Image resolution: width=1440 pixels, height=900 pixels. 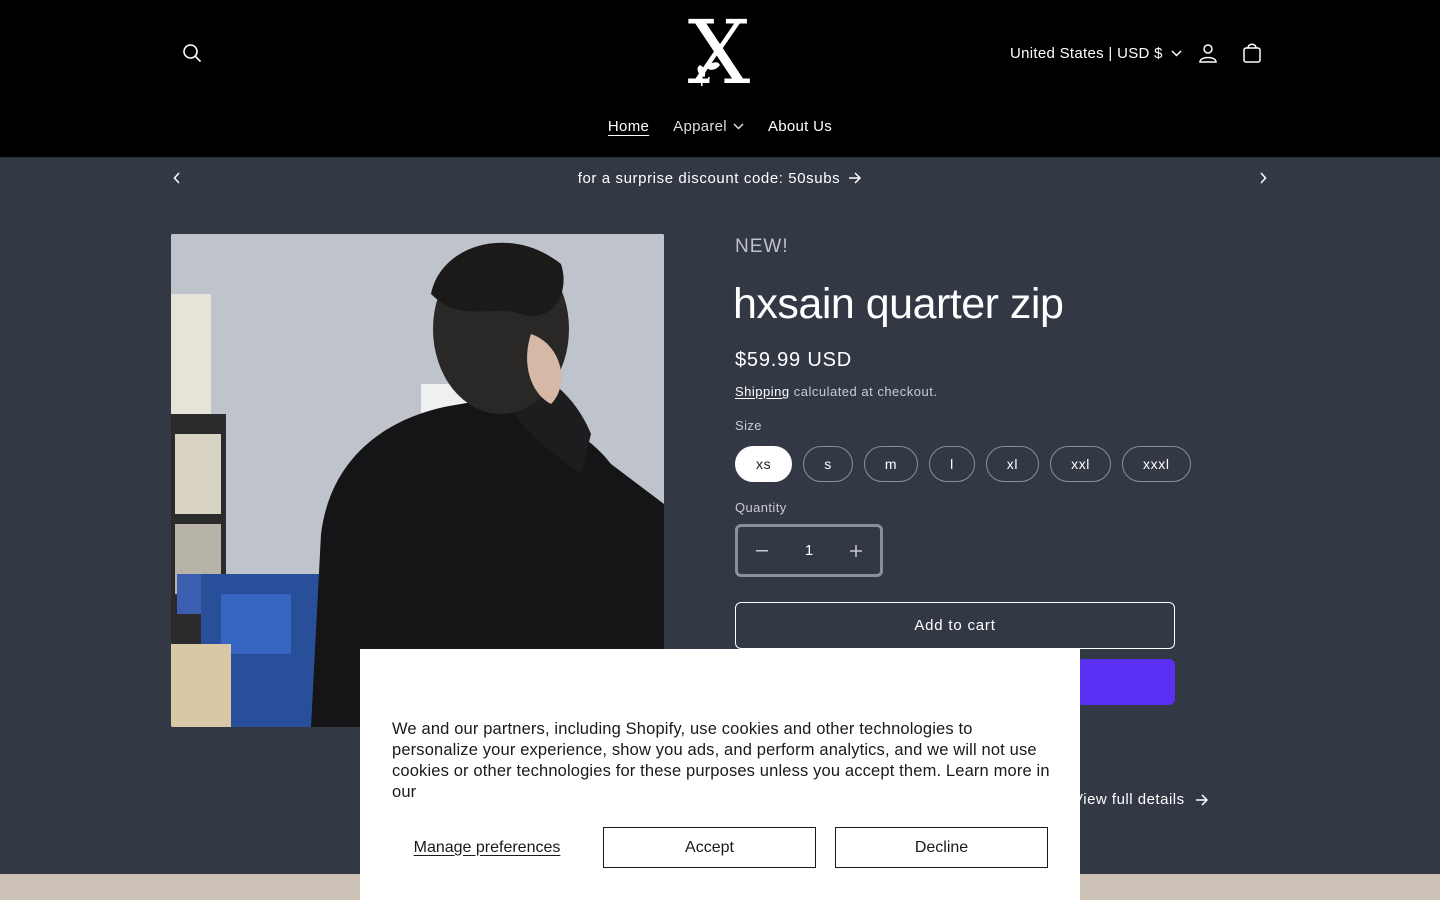 I want to click on announcement-text: for a surprise discount code: 50subs, so click(x=709, y=178).